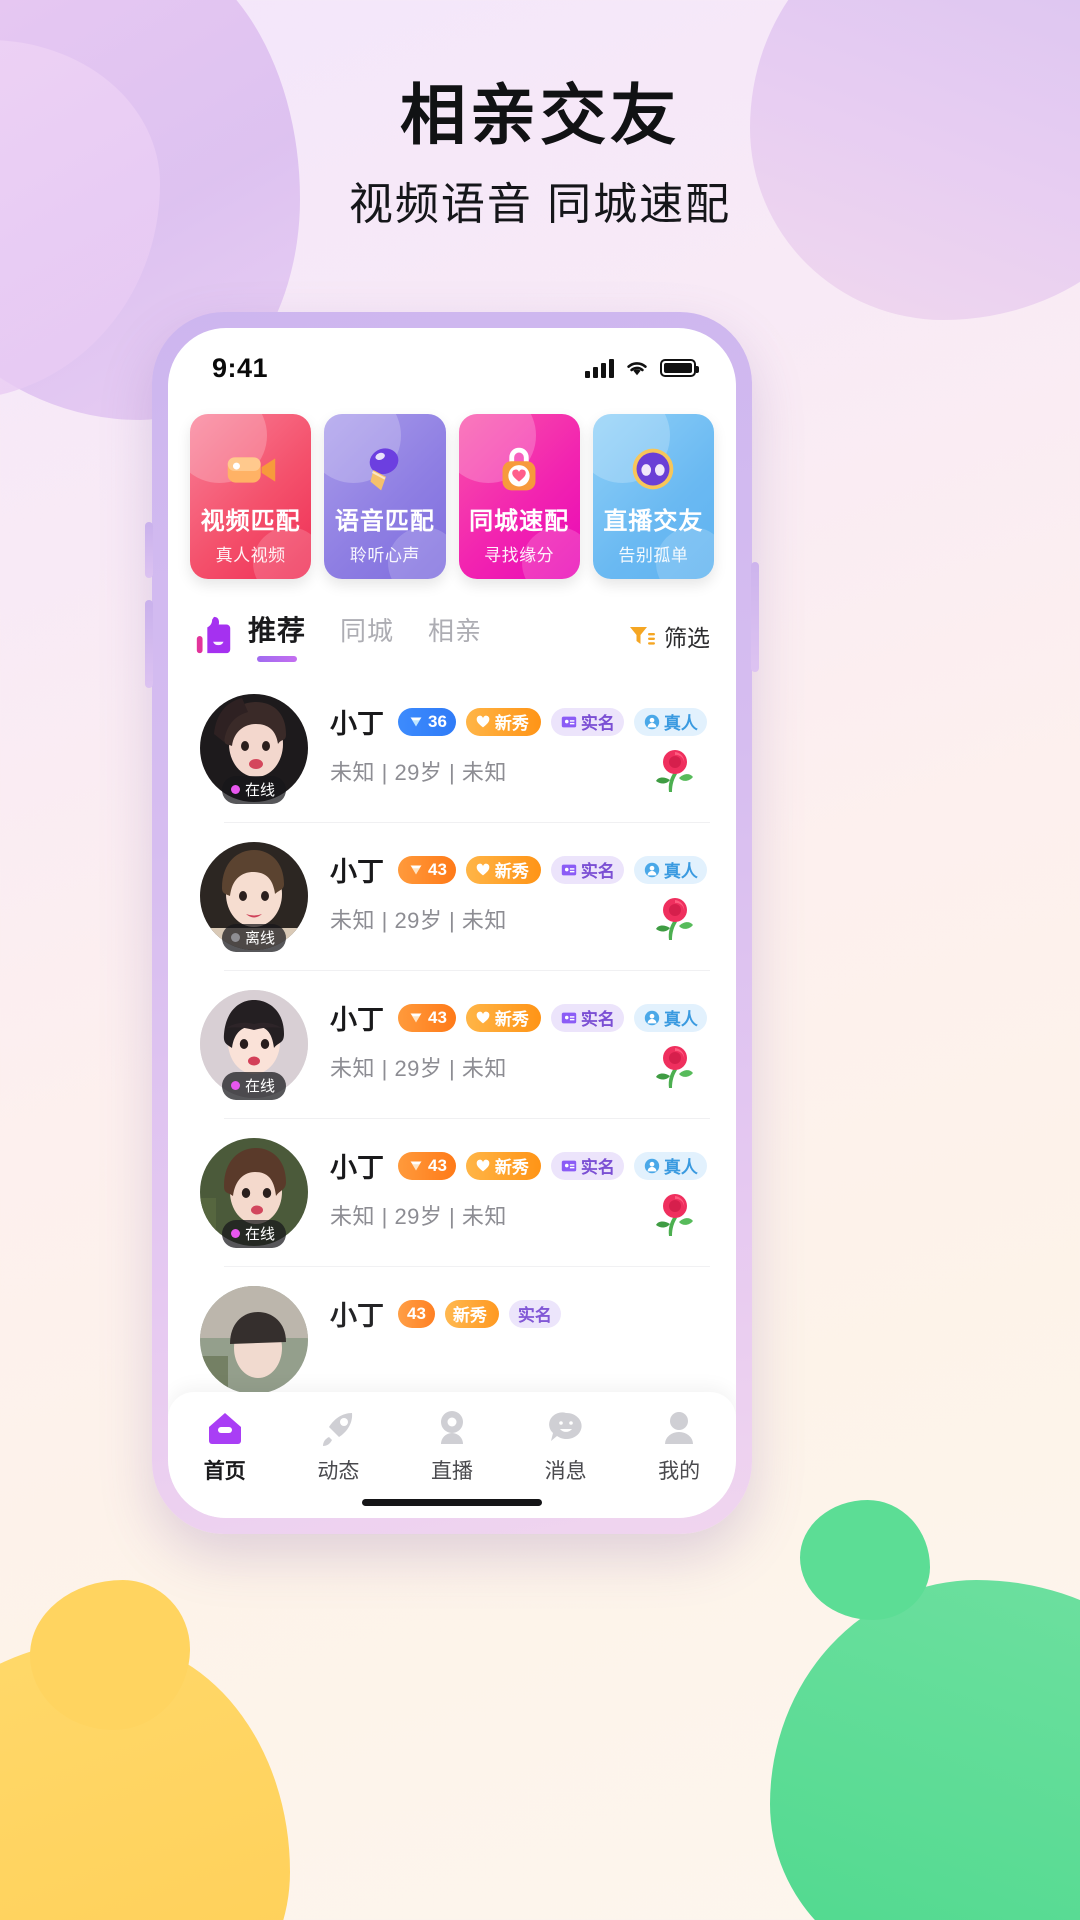 Image resolution: width=1080 pixels, height=1920 pixels. What do you see at coordinates (260, 938) in the screenshot?
I see `status-label: 离线` at bounding box center [260, 938].